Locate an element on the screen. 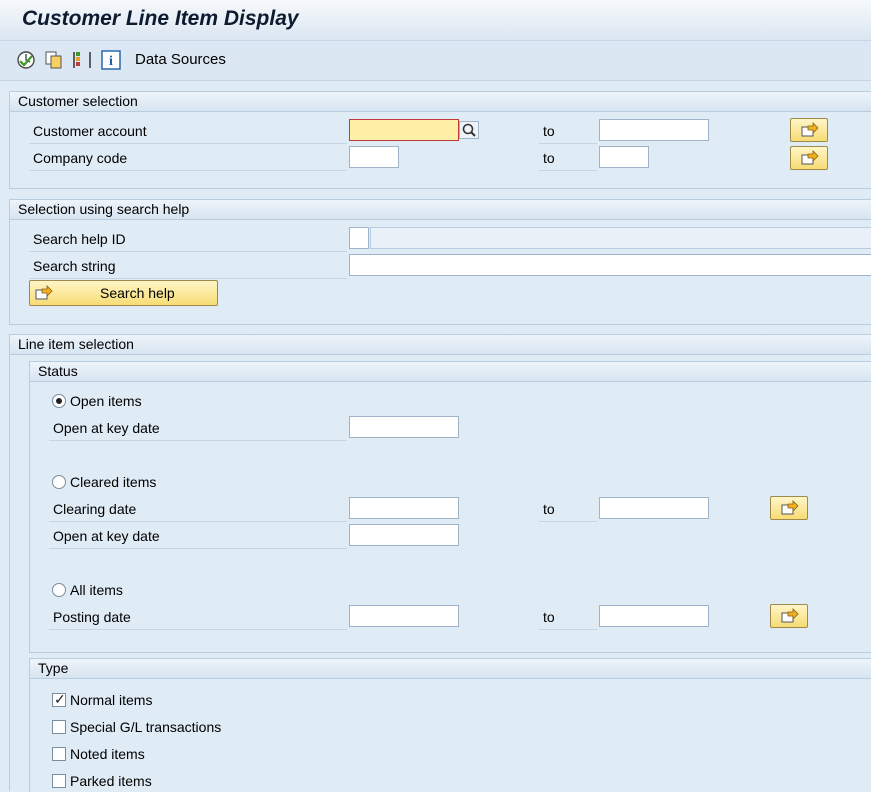  normal-items-checkbox: ✓ is located at coordinates (59, 699).